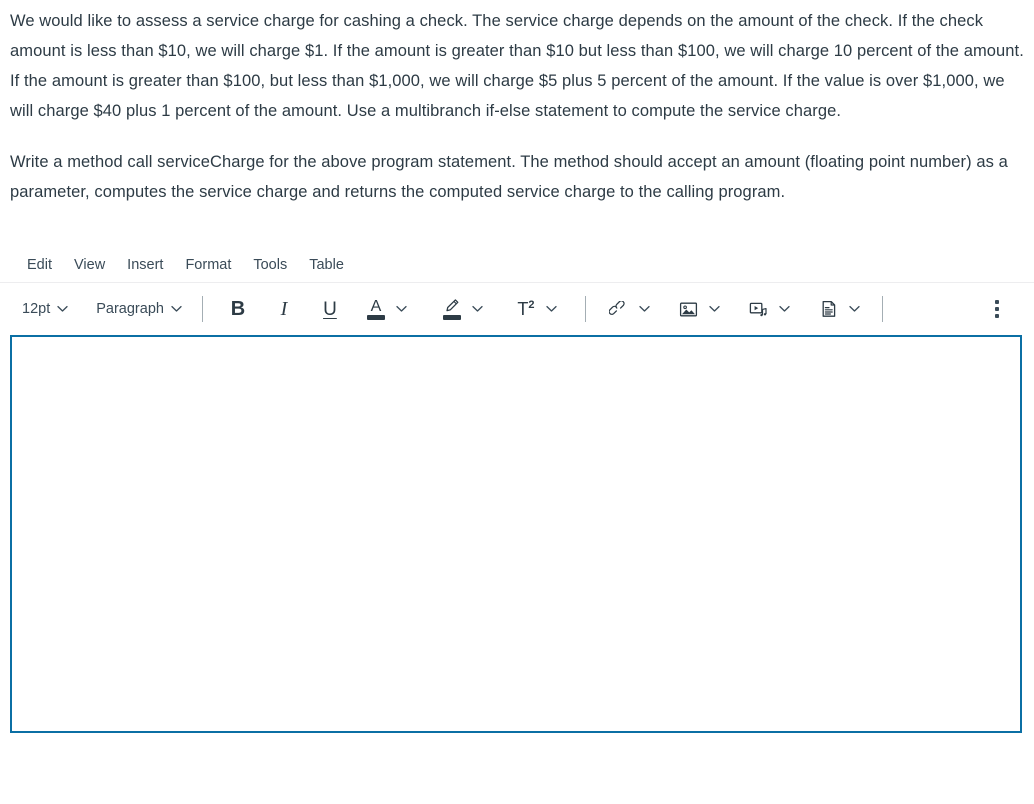 The height and width of the screenshot is (804, 1034). Describe the element at coordinates (145, 265) in the screenshot. I see `menu-insert: Insert` at that location.